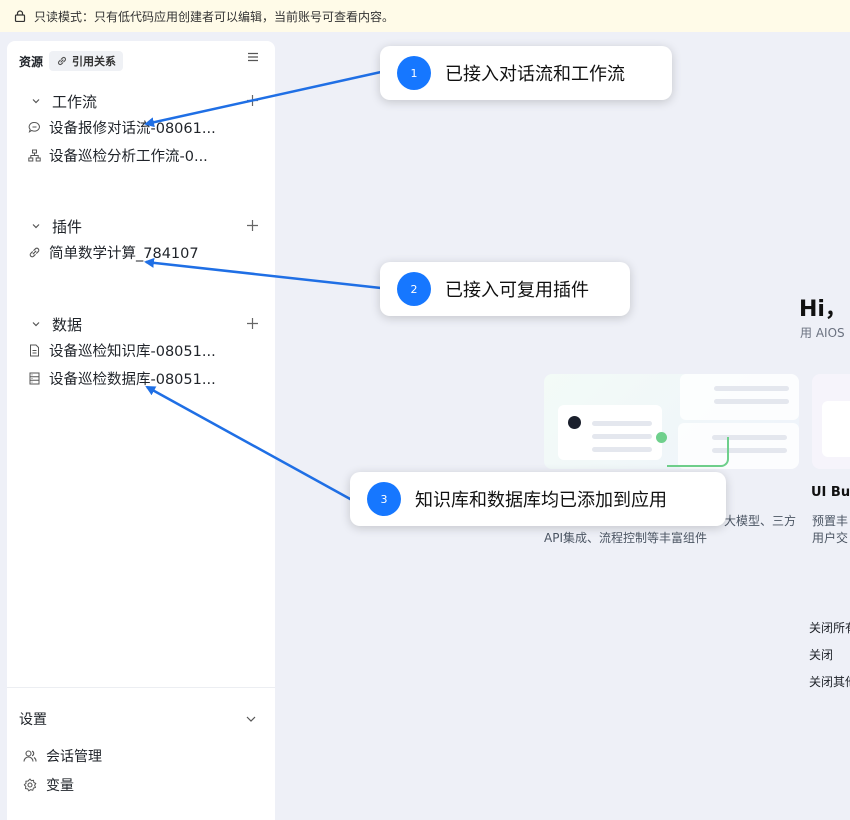 The image size is (850, 820). What do you see at coordinates (517, 290) in the screenshot?
I see `callout-text: 已接入可复用插件` at bounding box center [517, 290].